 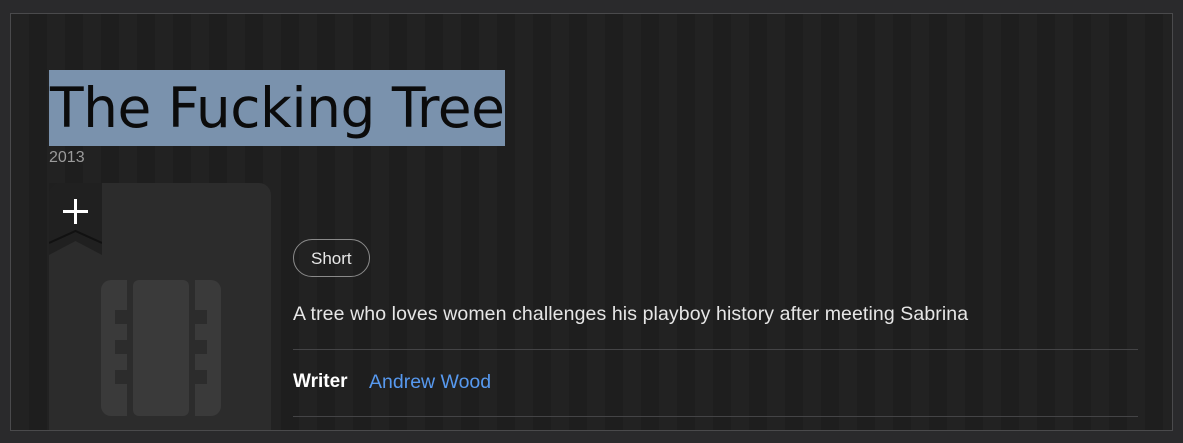 I want to click on plus-icon, so click(x=75, y=219).